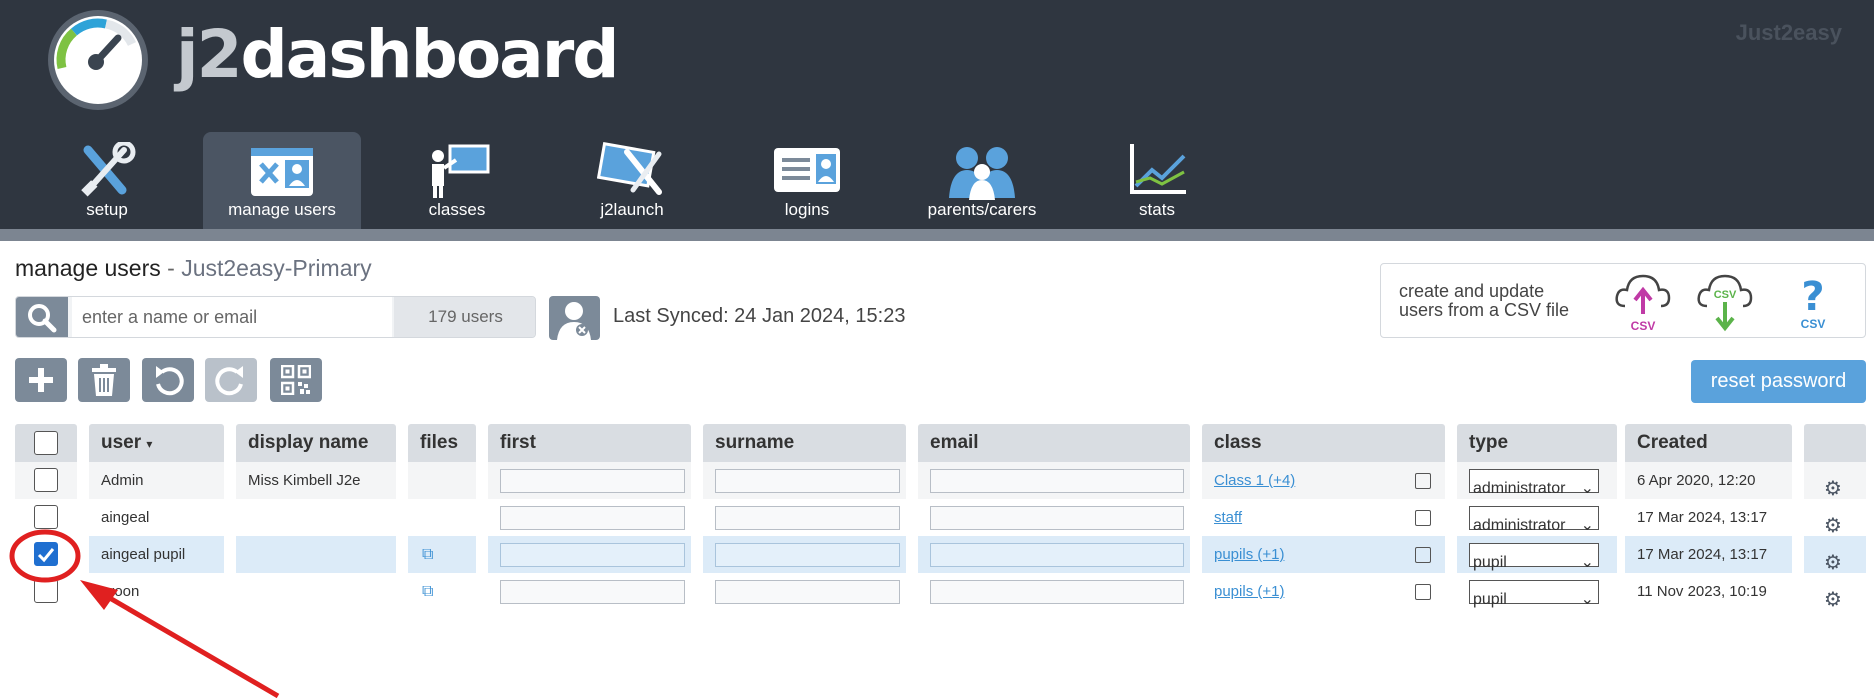  I want to click on column-header-email: email, so click(1054, 443).